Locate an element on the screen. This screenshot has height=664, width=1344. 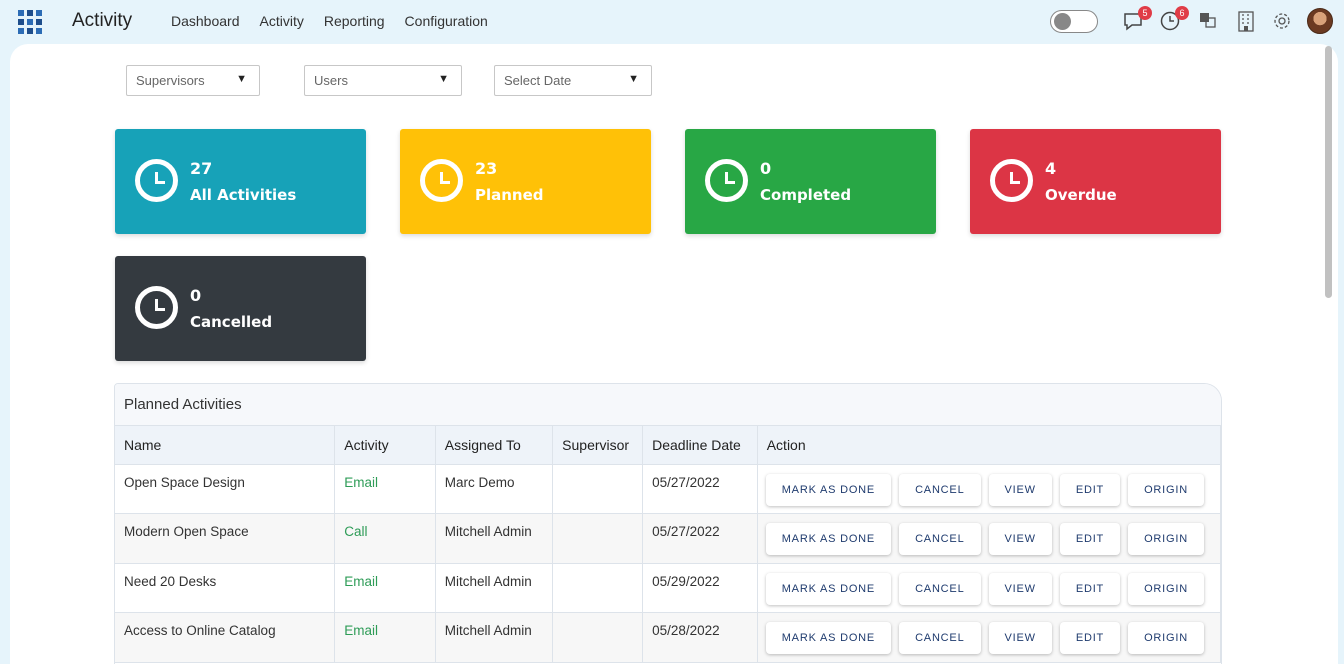
cell-name: Modern Open Space is located at coordinates (225, 538).